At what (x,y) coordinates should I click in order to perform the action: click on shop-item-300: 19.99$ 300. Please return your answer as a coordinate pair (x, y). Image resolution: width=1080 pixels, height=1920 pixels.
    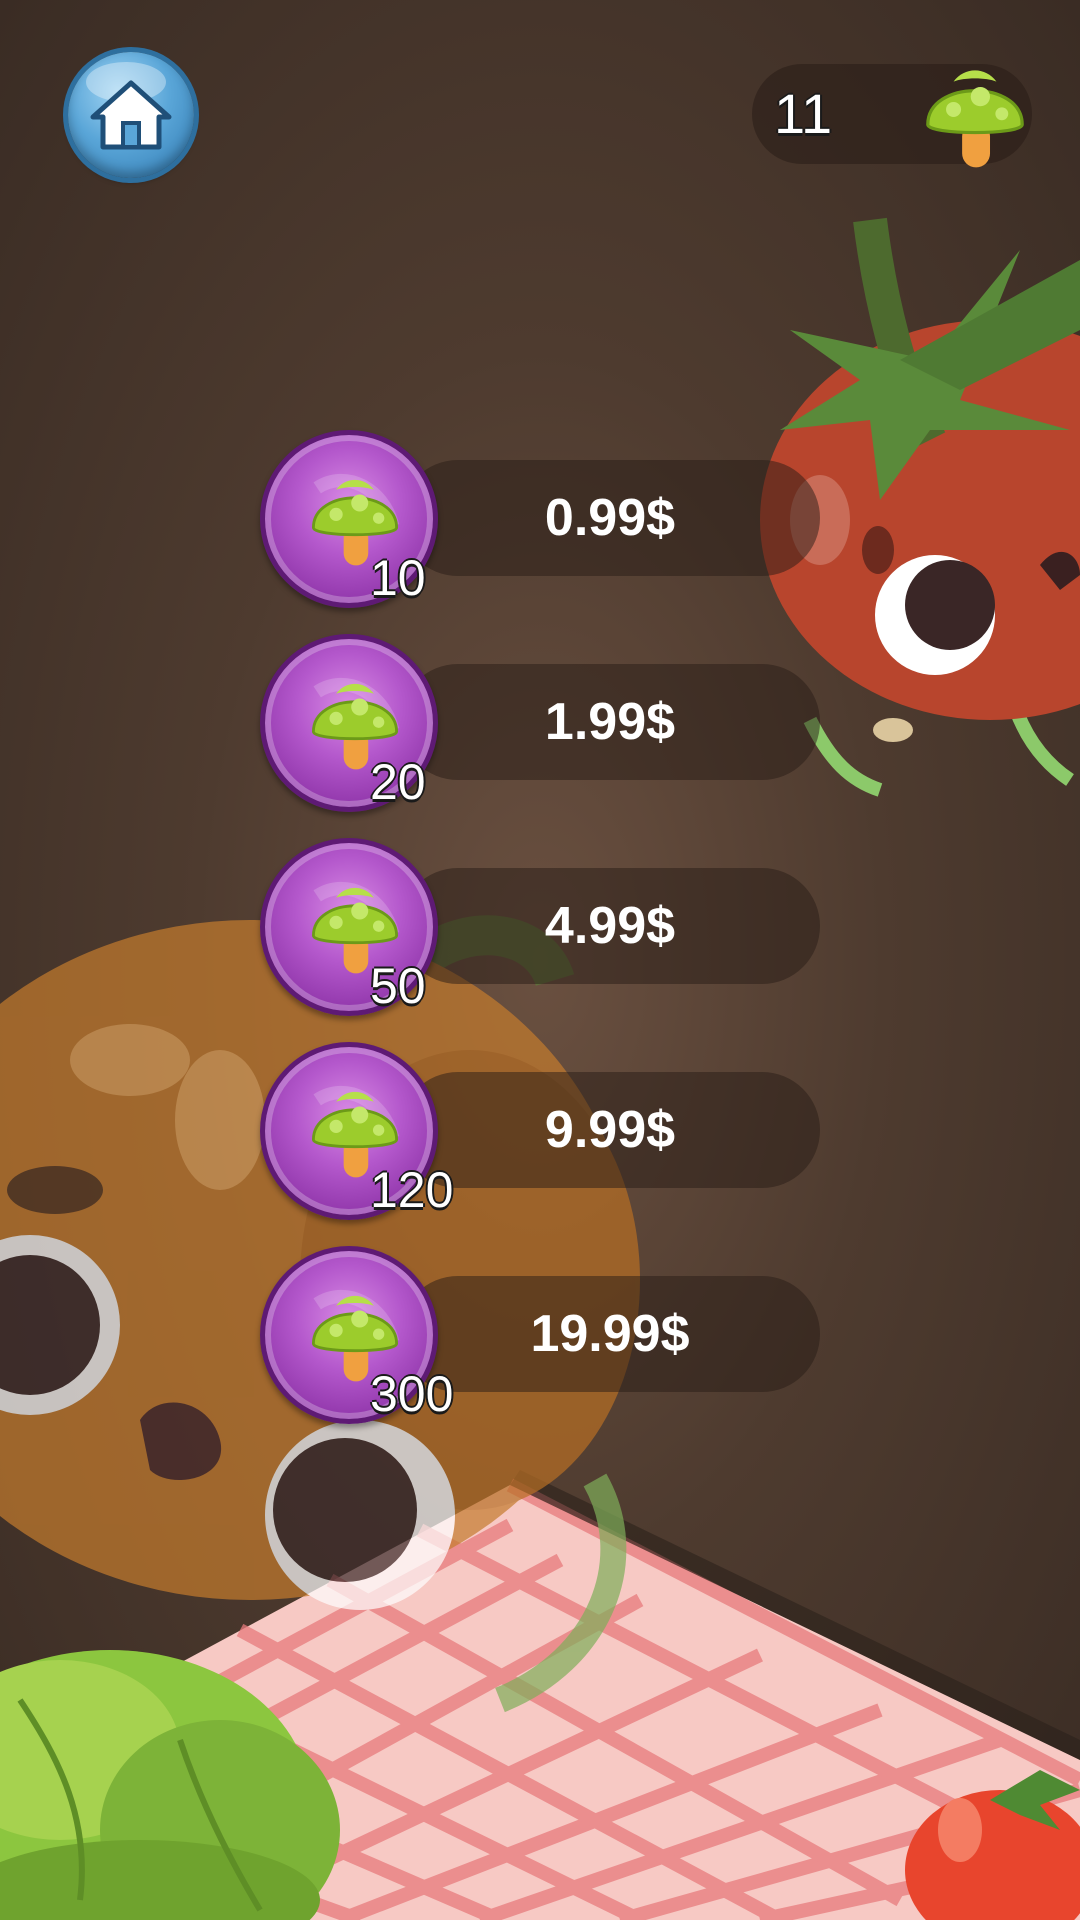
    Looking at the image, I should click on (540, 1338).